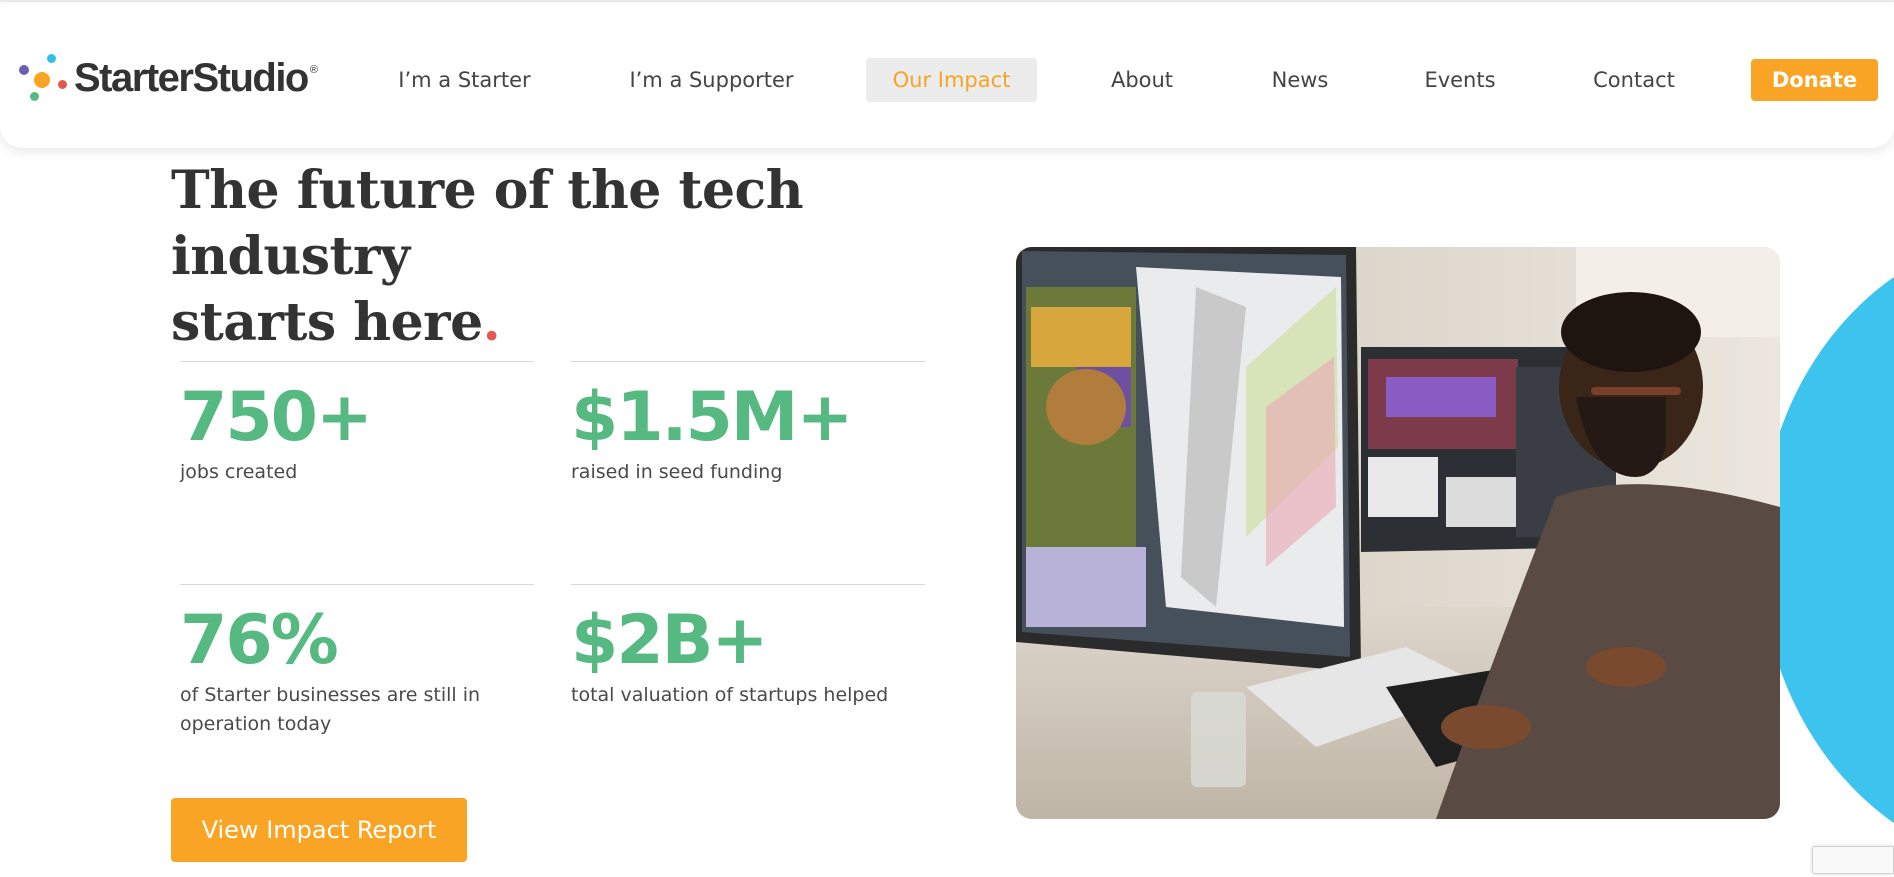  Describe the element at coordinates (1460, 80) in the screenshot. I see `nav-events: Events` at that location.